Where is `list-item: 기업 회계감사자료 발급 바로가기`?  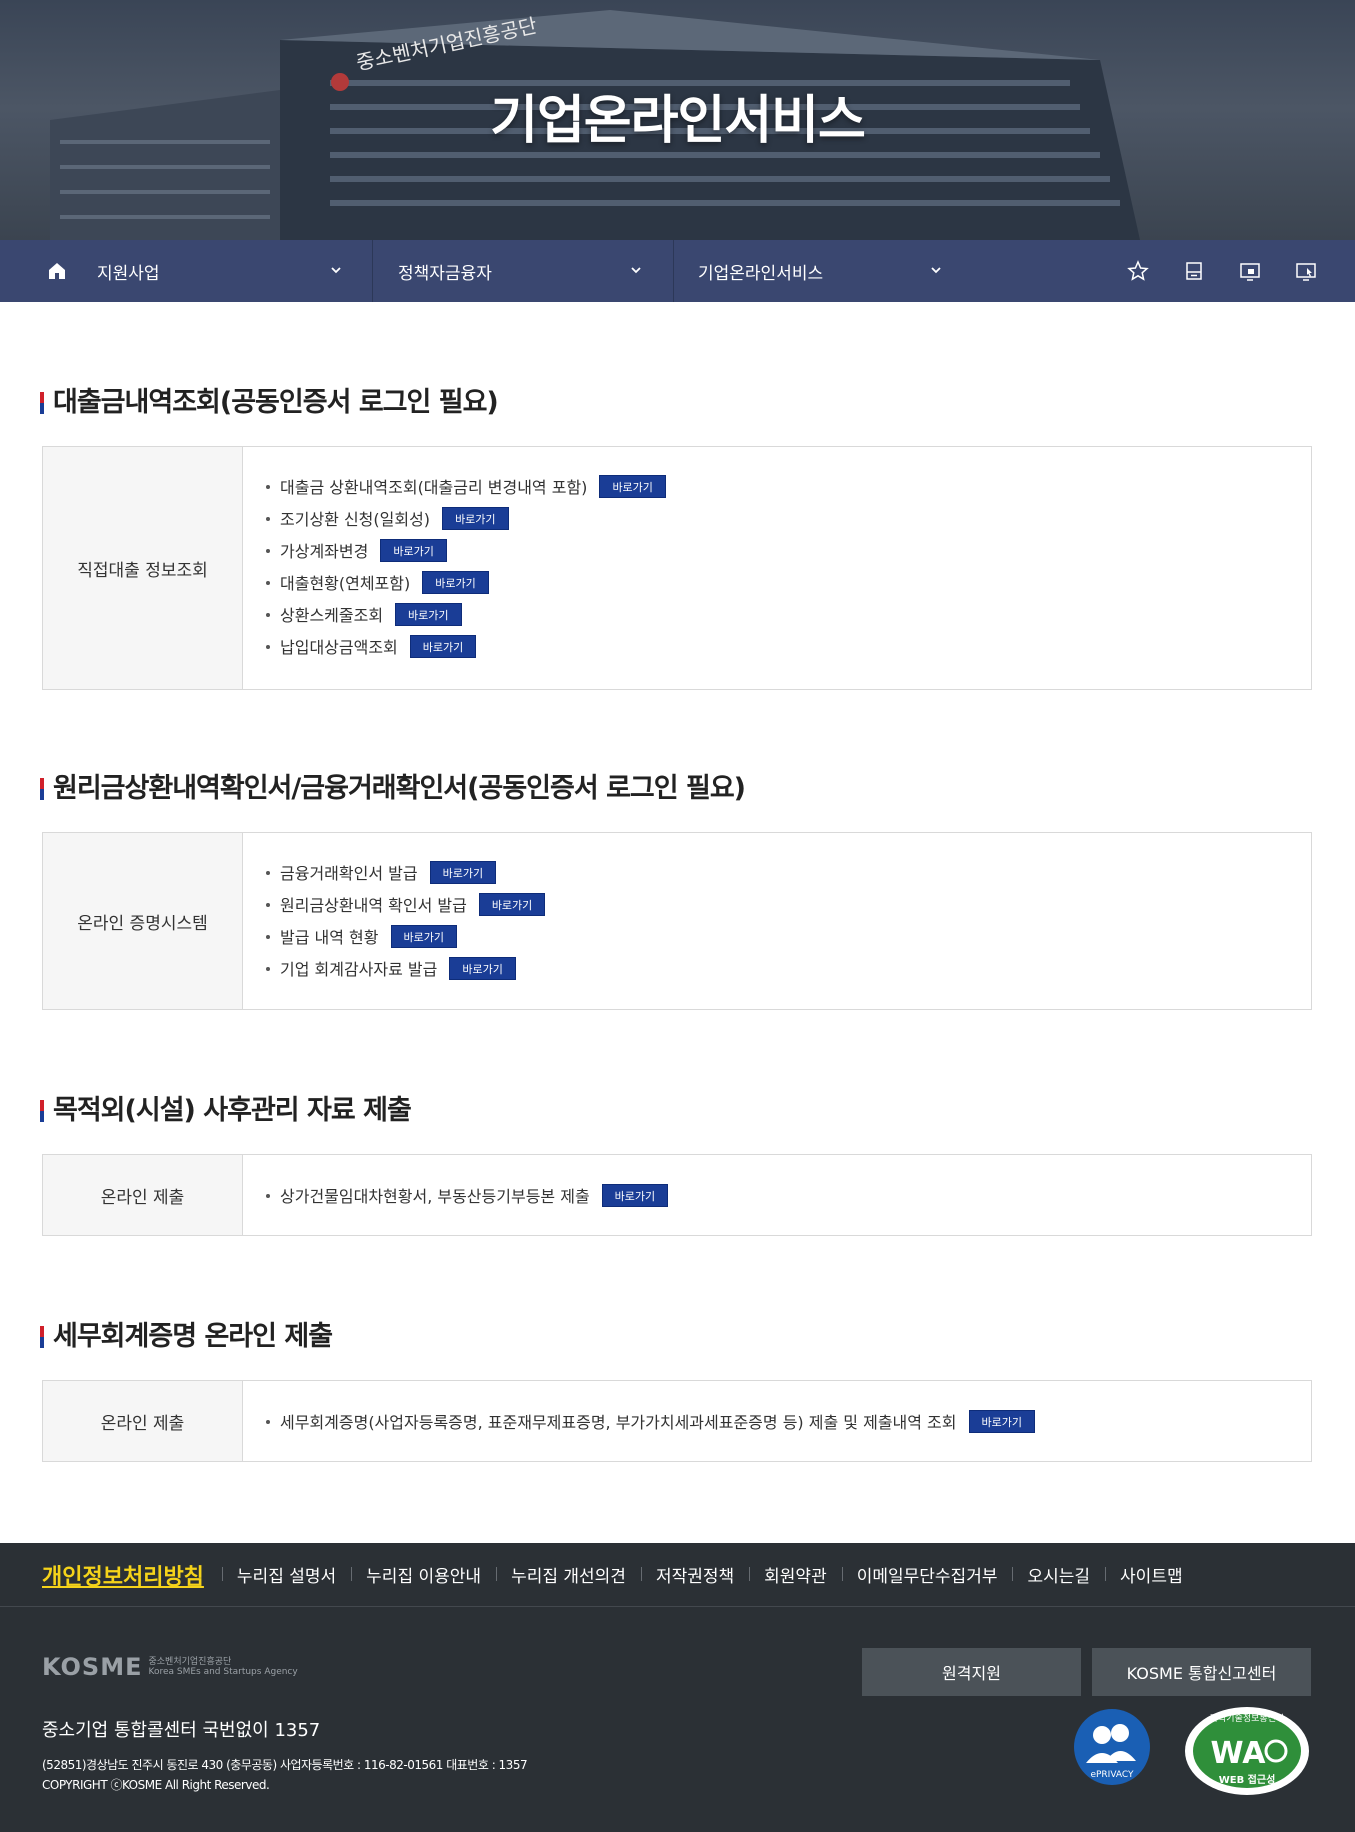
list-item: 기업 회계감사자료 발급 바로가기 is located at coordinates (405, 968).